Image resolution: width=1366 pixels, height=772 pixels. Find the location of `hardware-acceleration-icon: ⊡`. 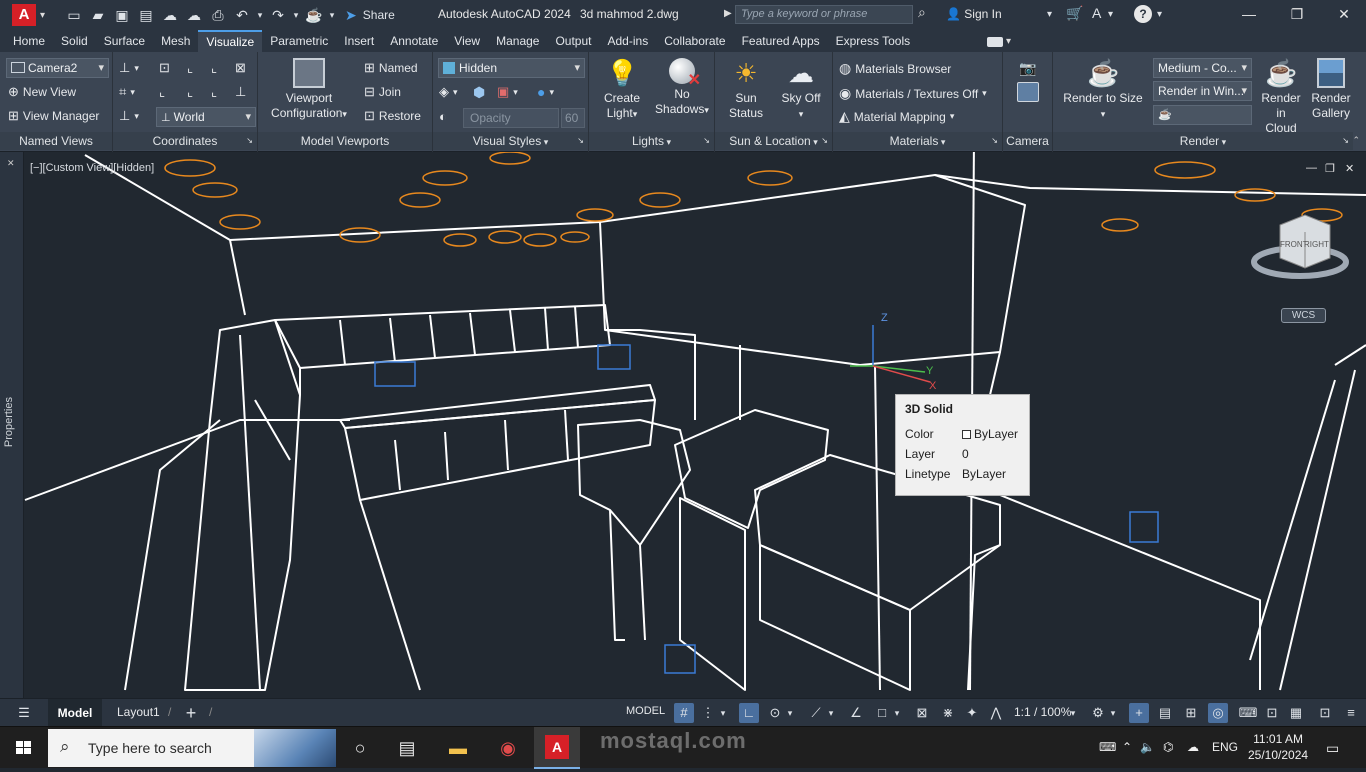

hardware-acceleration-icon: ⊡ is located at coordinates (1272, 713).